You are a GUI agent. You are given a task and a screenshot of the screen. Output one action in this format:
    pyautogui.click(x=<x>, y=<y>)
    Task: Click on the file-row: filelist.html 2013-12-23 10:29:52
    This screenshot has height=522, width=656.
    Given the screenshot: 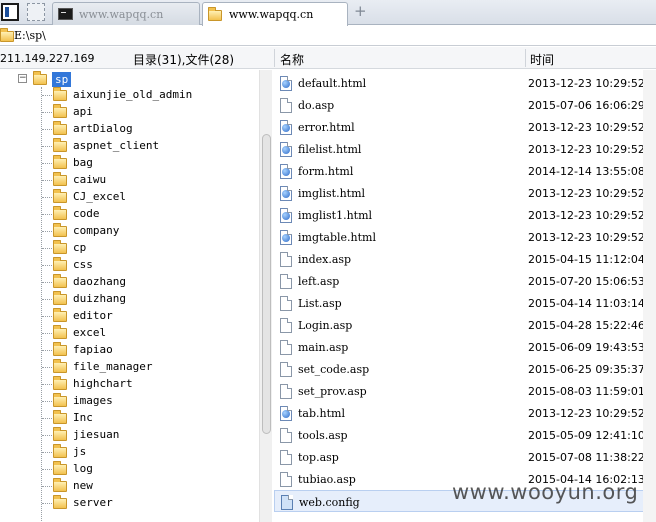 What is the action you would take?
    pyautogui.click(x=465, y=149)
    